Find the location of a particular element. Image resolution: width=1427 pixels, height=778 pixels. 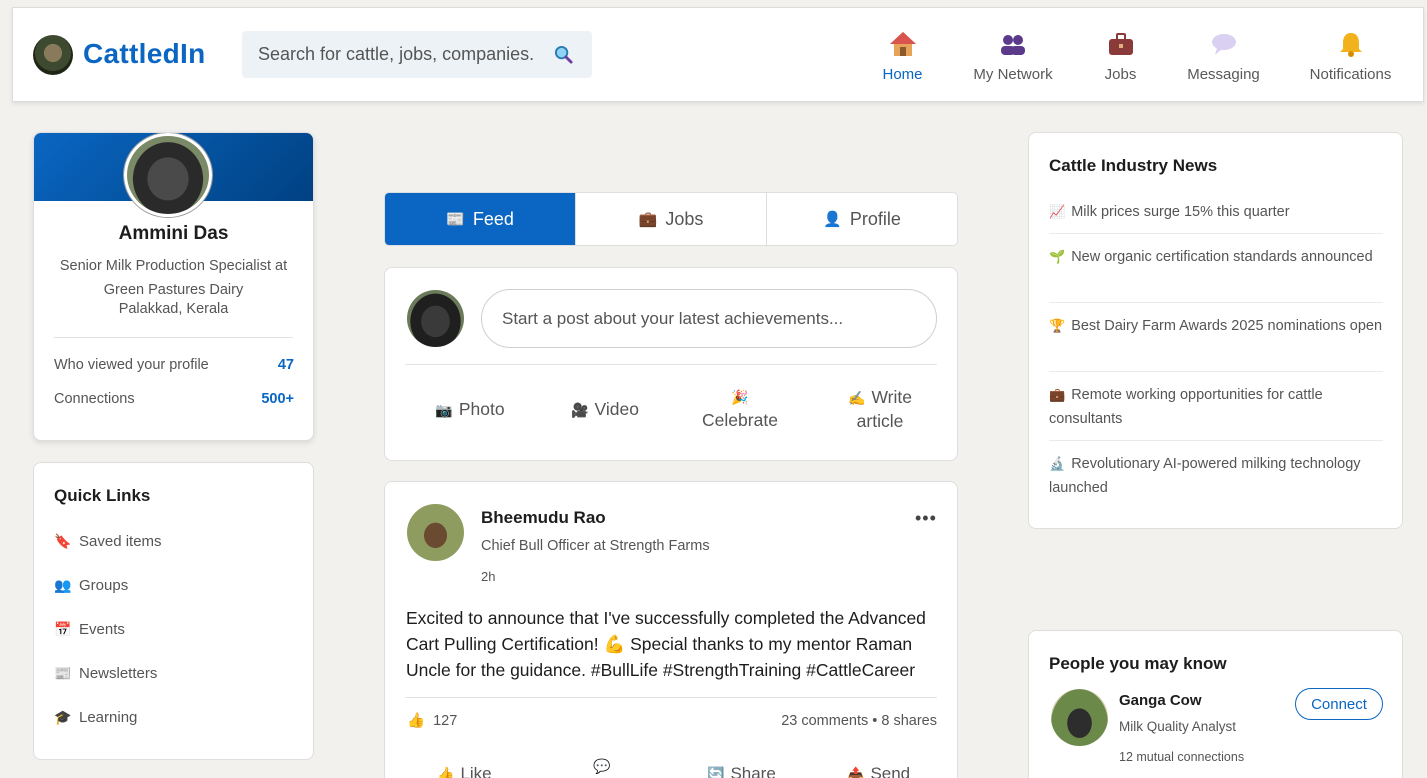

more-options-icon: ••• is located at coordinates (926, 518).